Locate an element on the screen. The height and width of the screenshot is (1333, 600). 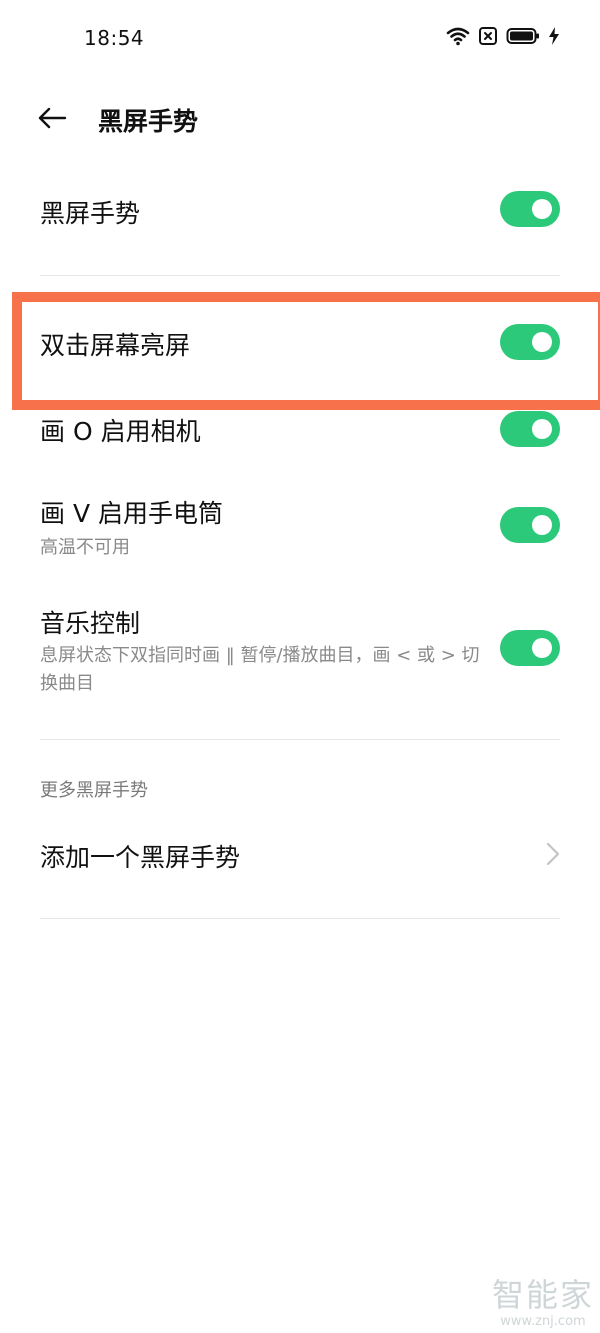
setting-subtitle: 高温不可用 is located at coordinates (85, 547).